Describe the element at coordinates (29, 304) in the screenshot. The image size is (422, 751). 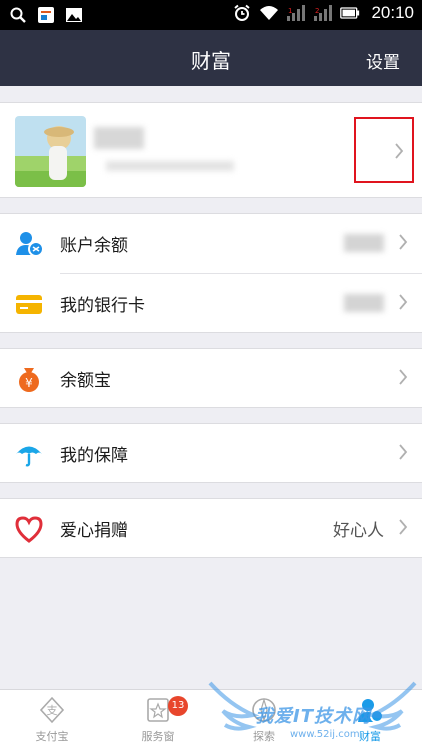
I see `bank-card-icon` at that location.